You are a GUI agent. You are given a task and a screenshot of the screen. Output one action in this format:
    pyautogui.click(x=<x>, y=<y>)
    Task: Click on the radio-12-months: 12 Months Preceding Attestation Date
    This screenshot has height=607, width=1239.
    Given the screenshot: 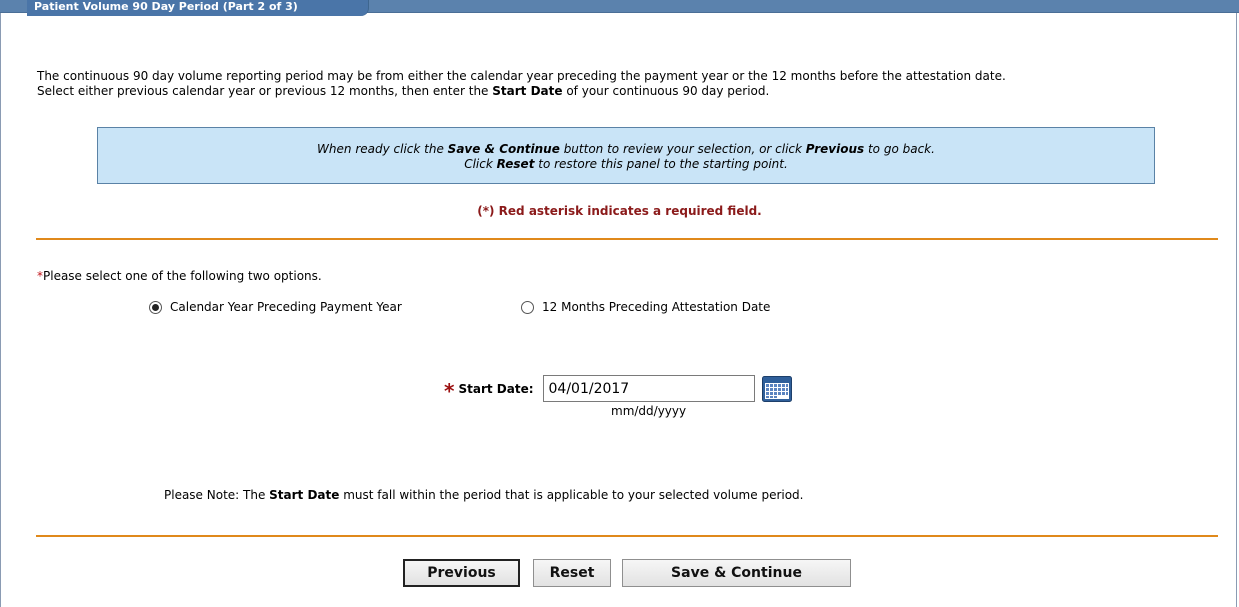 What is the action you would take?
    pyautogui.click(x=645, y=307)
    